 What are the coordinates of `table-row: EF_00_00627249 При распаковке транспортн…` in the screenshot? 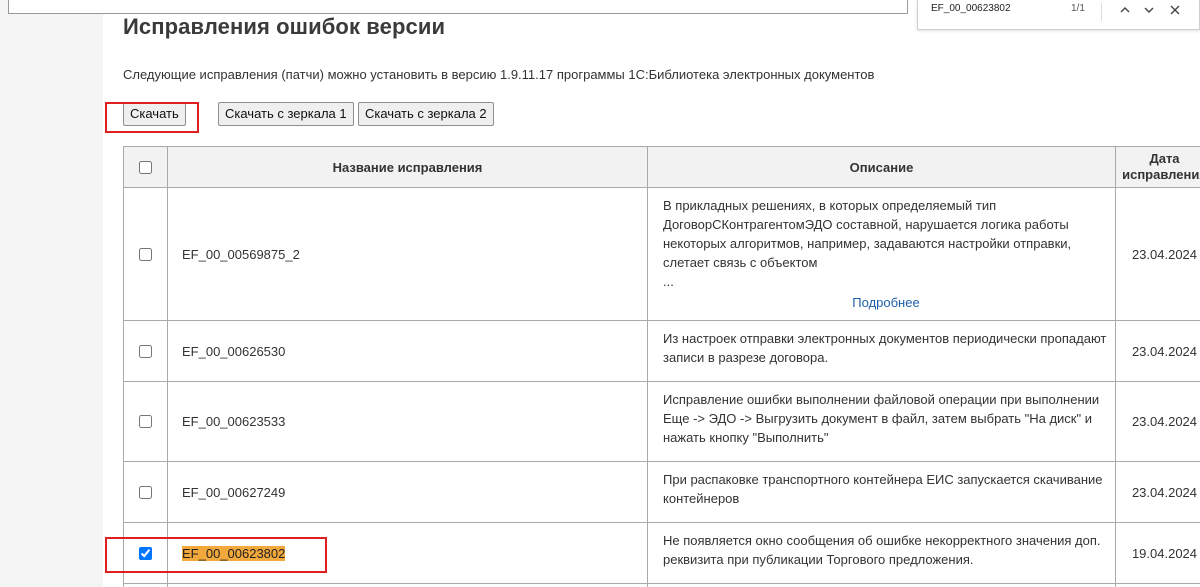 It's located at (661, 492).